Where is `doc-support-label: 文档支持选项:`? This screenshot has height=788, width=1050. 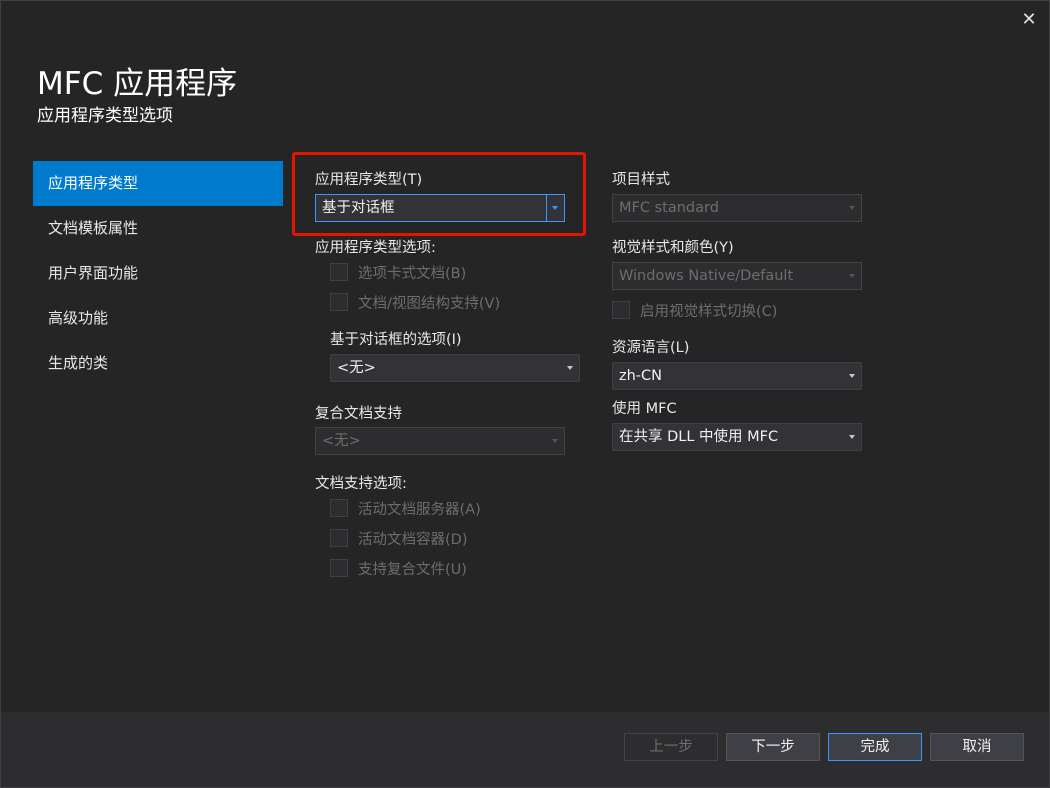 doc-support-label: 文档支持选项: is located at coordinates (361, 484).